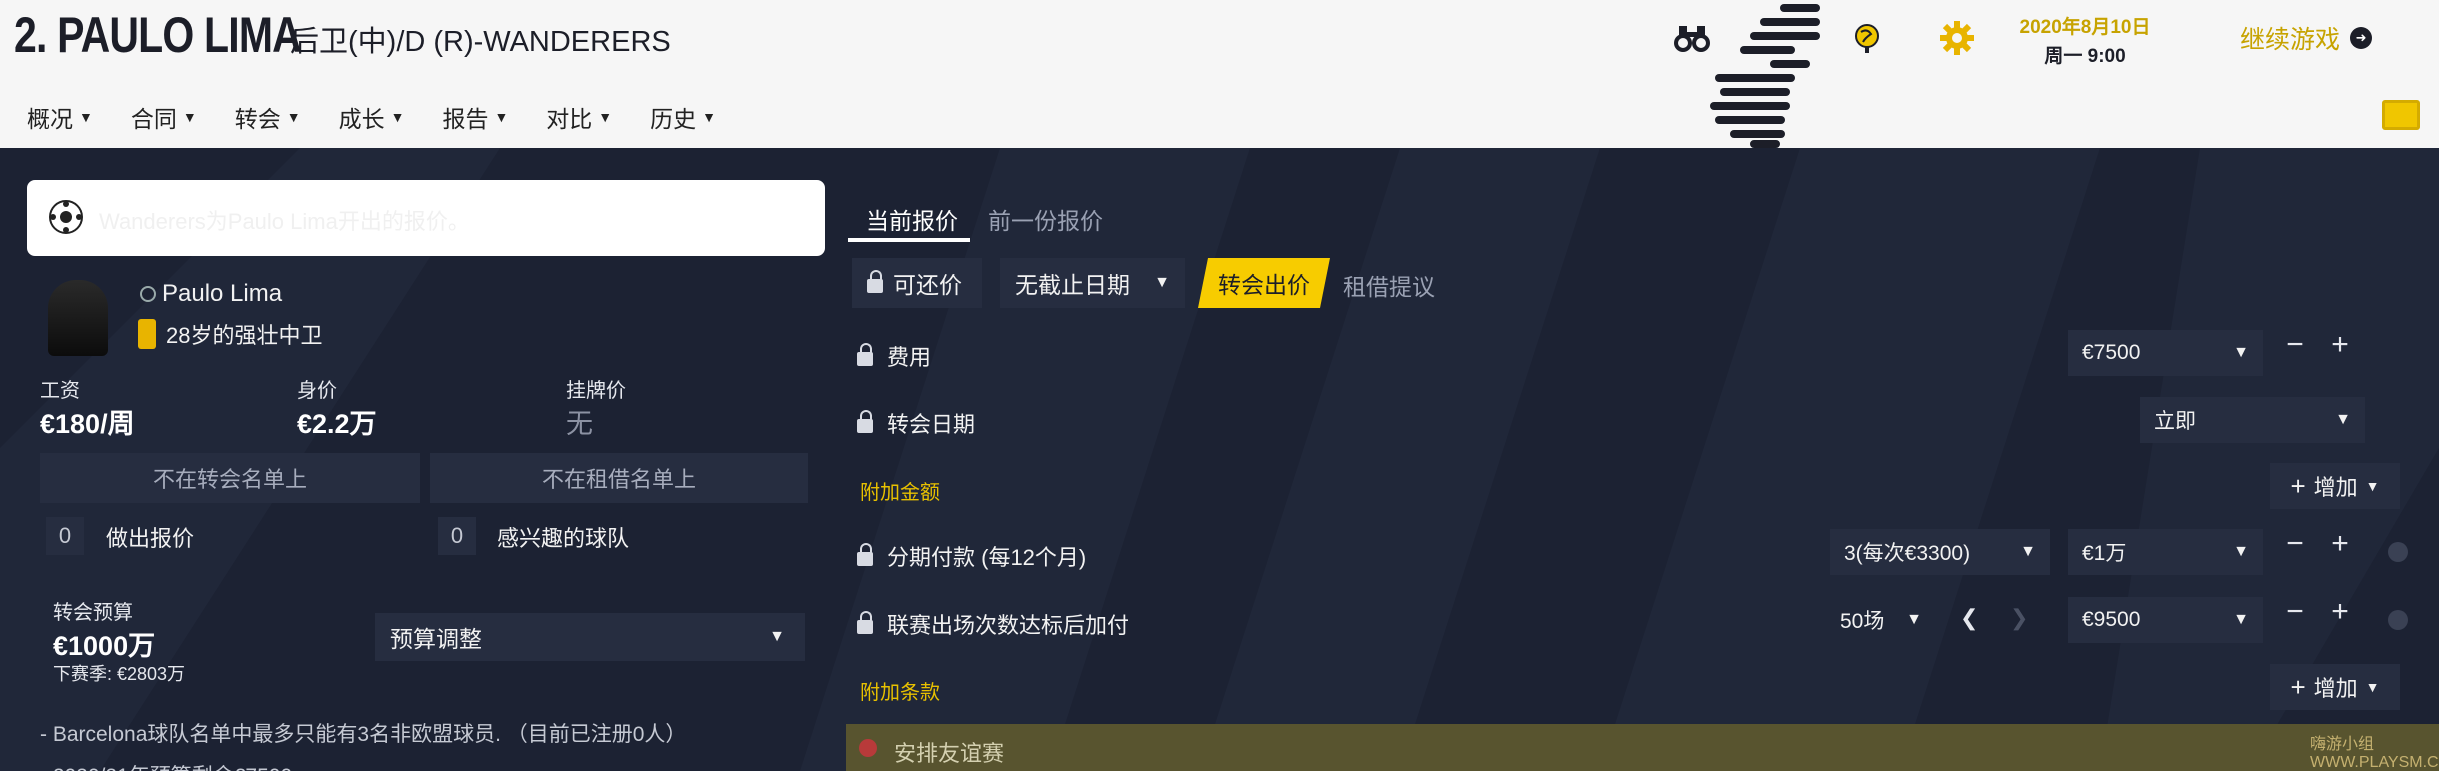 The height and width of the screenshot is (771, 2439). I want to click on asking-price-label: 挂牌价, so click(596, 391).